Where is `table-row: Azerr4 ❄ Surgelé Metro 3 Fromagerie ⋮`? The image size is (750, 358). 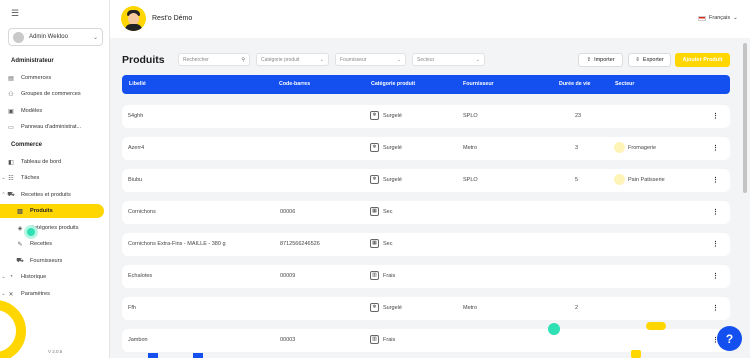
table-row: Azerr4 ❄ Surgelé Metro 3 Fromagerie ⋮ is located at coordinates (426, 148).